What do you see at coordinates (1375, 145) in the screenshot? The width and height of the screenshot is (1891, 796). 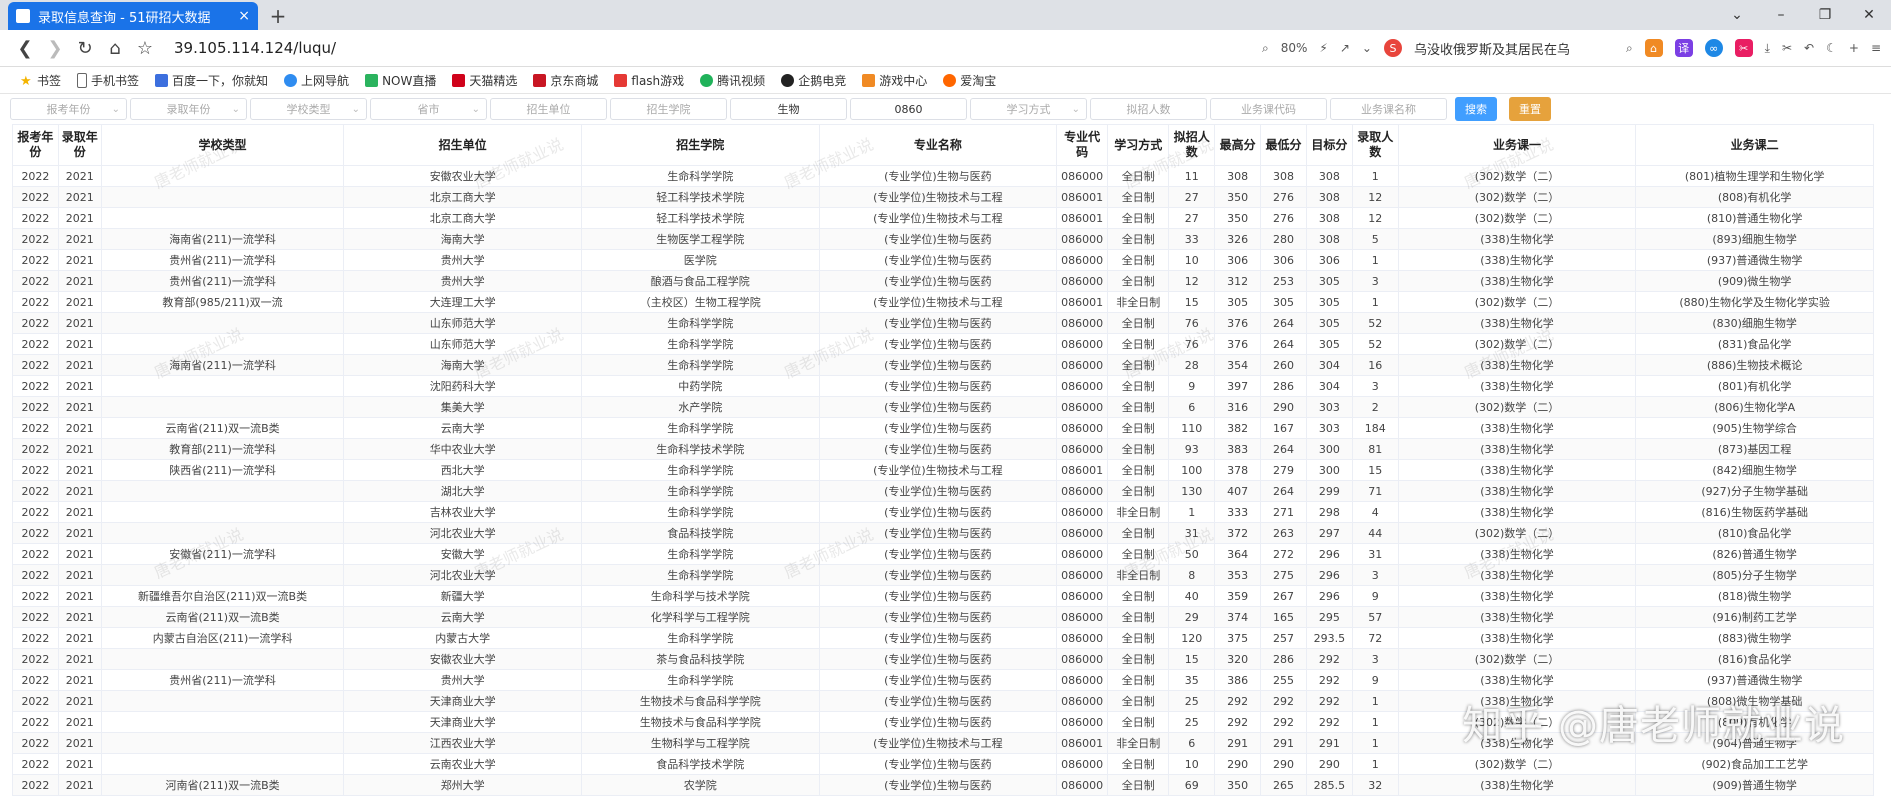 I see `column-header: 录取人数` at bounding box center [1375, 145].